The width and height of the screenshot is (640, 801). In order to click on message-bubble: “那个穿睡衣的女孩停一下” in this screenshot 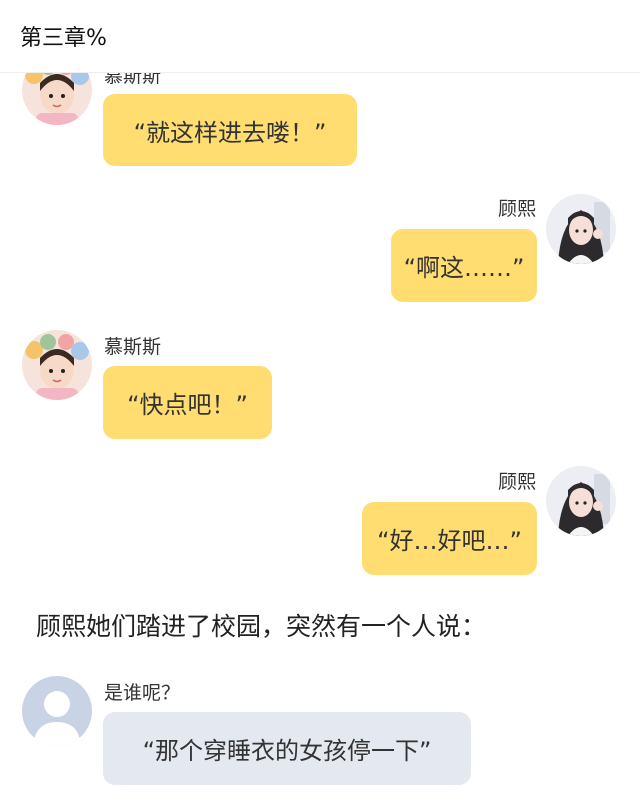, I will do `click(287, 748)`.